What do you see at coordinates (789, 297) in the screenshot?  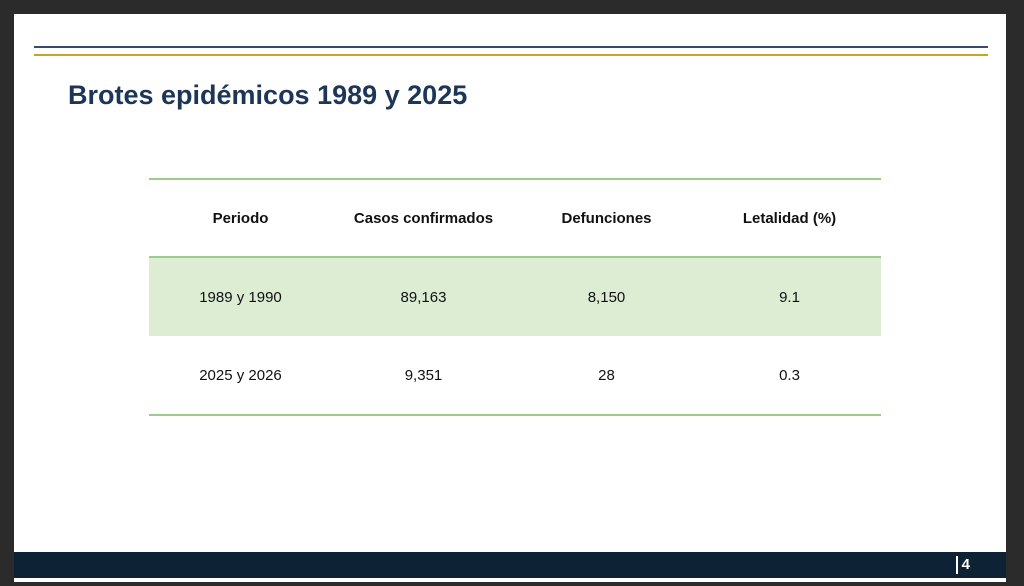 I see `cell-letalidad: 9.1` at bounding box center [789, 297].